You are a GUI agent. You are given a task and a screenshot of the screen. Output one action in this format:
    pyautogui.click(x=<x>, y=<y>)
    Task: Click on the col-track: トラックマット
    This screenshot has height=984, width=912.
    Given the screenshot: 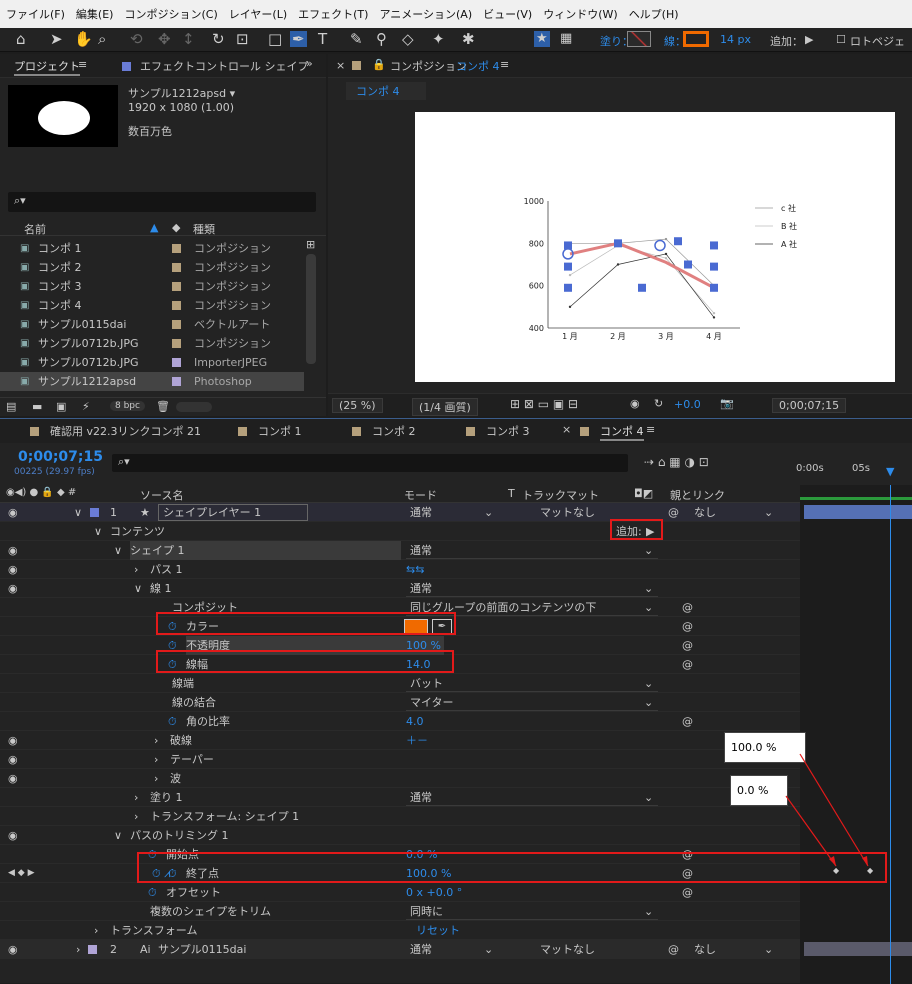 What is the action you would take?
    pyautogui.click(x=560, y=495)
    